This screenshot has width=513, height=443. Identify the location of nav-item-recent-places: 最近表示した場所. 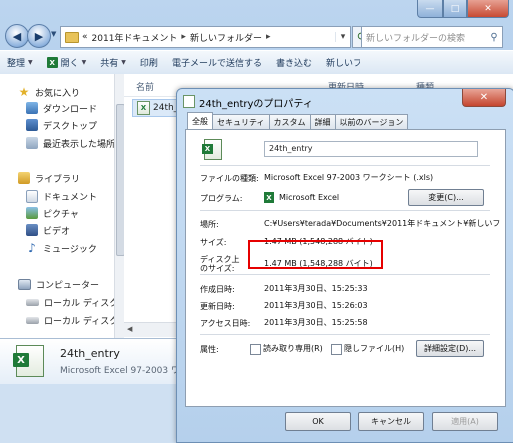
(70, 143).